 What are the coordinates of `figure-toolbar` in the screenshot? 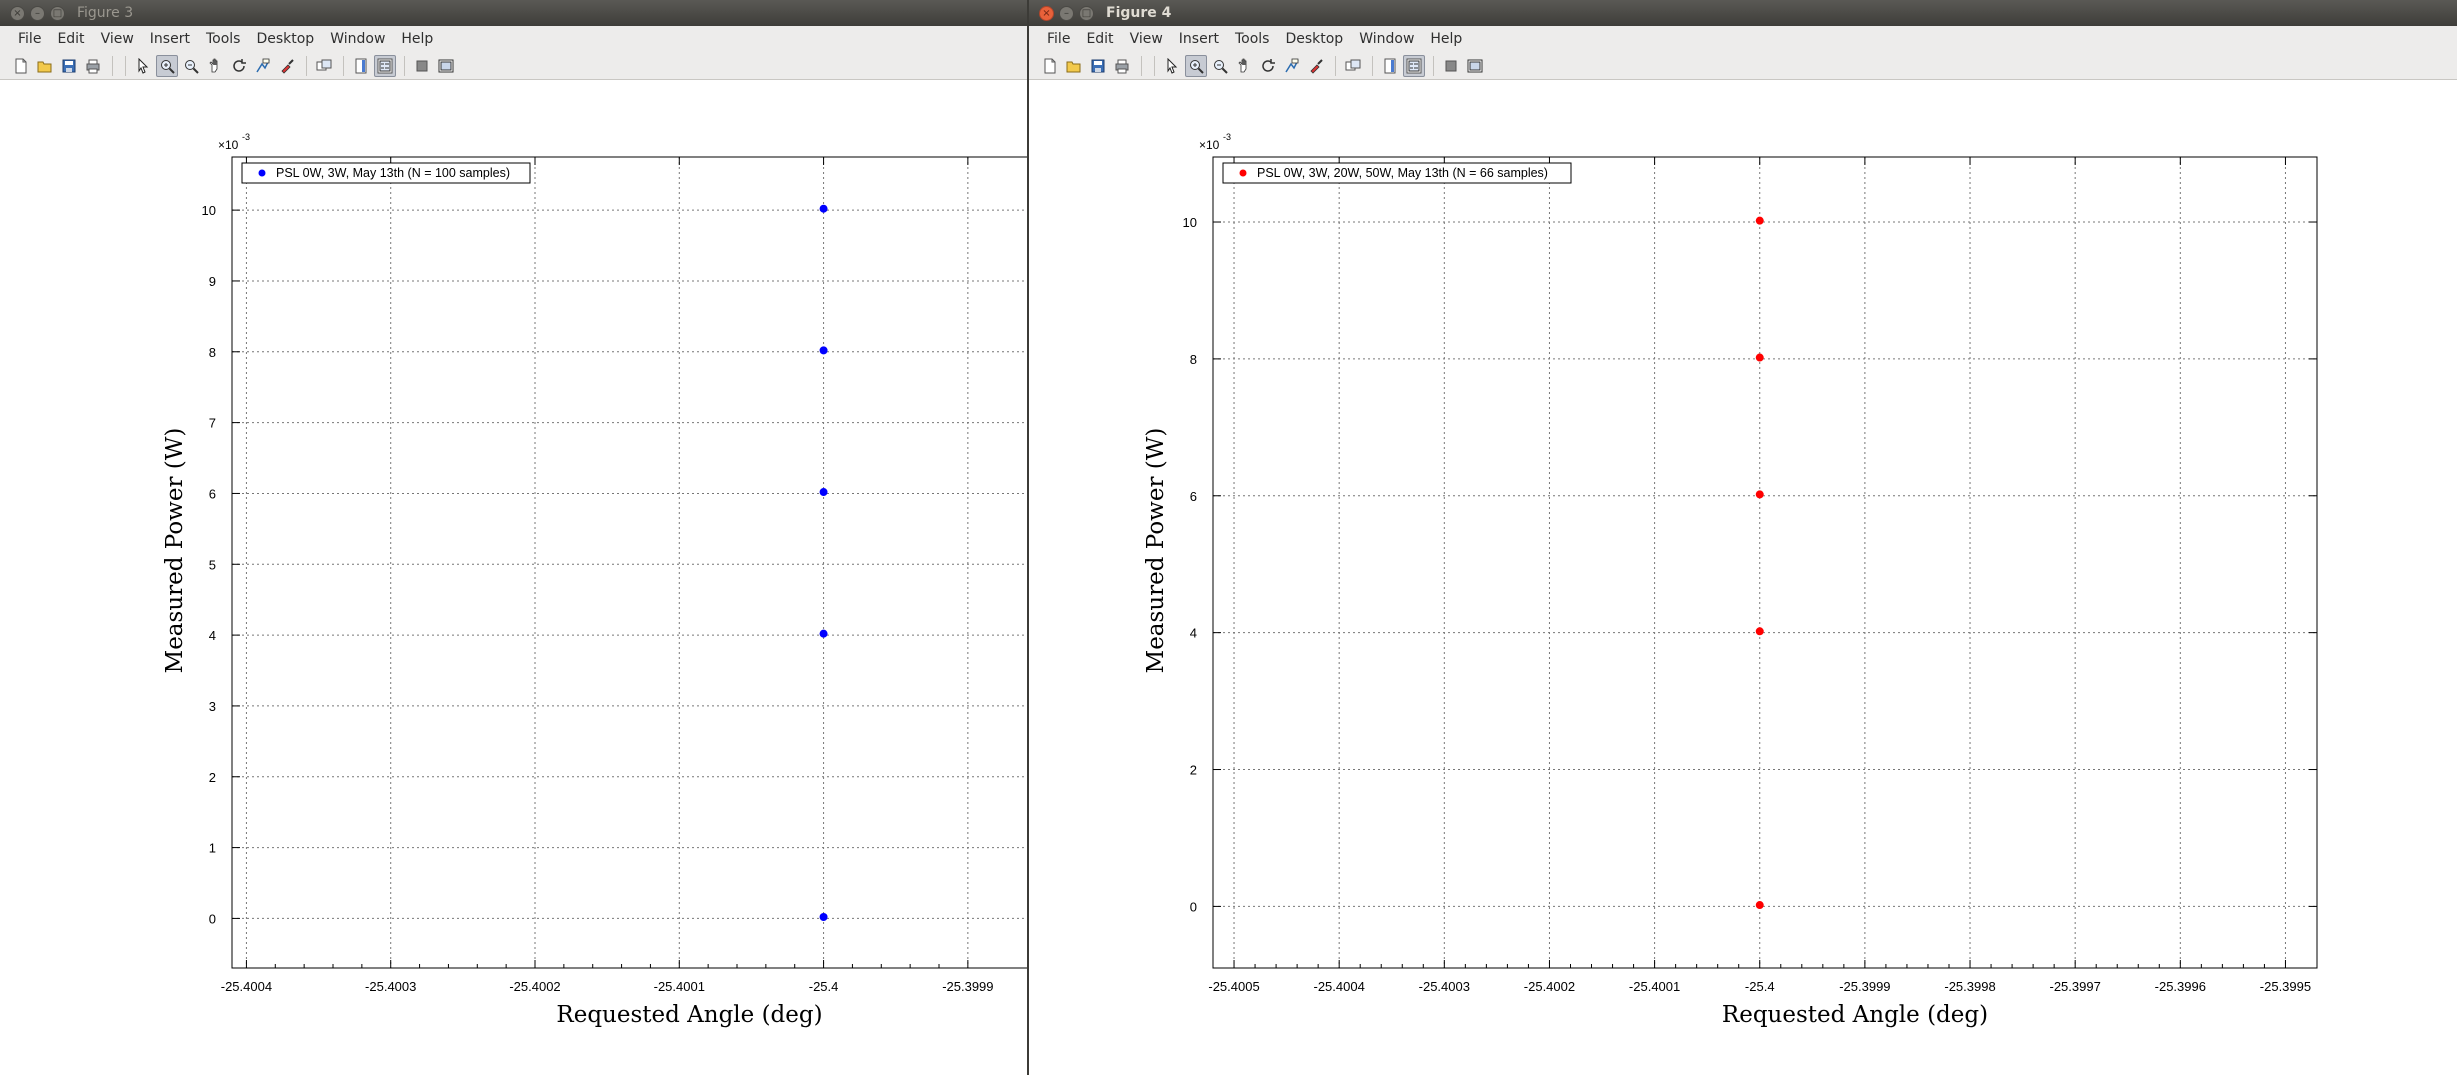 It's located at (513, 66).